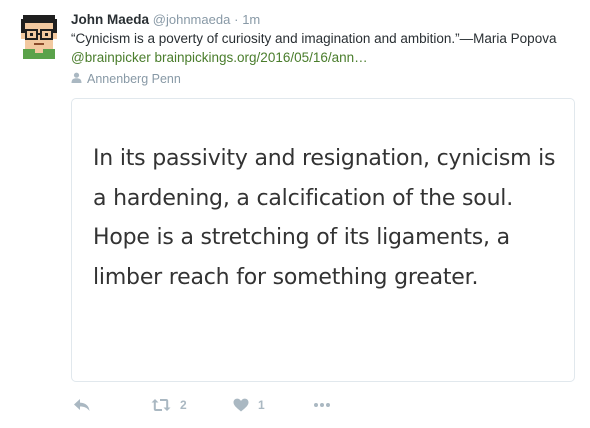  What do you see at coordinates (134, 79) in the screenshot?
I see `location-label: Annenberg Penn` at bounding box center [134, 79].